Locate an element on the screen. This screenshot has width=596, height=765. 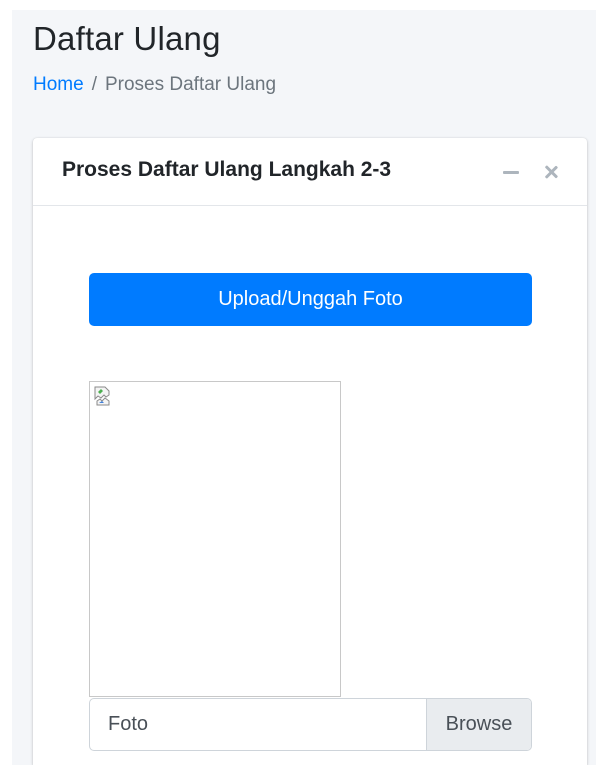
photo-file-input: Foto Browse is located at coordinates (310, 724).